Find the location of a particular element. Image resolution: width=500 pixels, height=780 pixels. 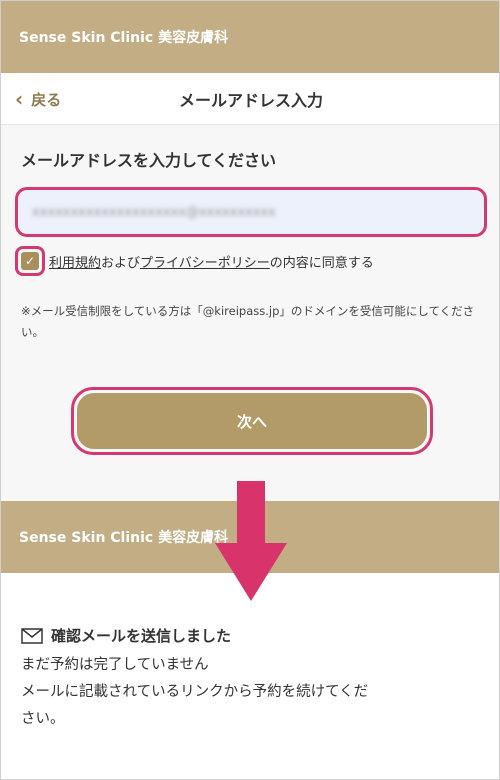

and-text: および is located at coordinates (121, 263).